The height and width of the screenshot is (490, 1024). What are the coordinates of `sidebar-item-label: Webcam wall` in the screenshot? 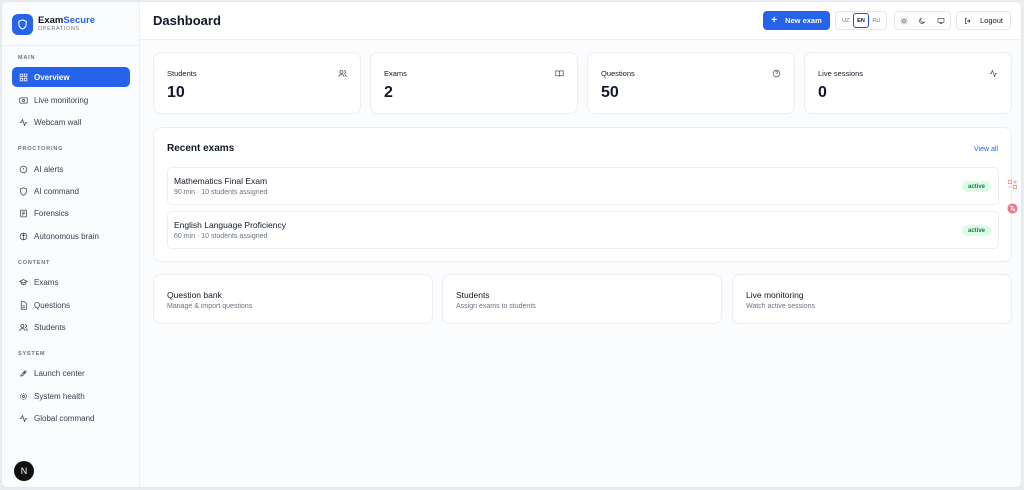 It's located at (58, 122).